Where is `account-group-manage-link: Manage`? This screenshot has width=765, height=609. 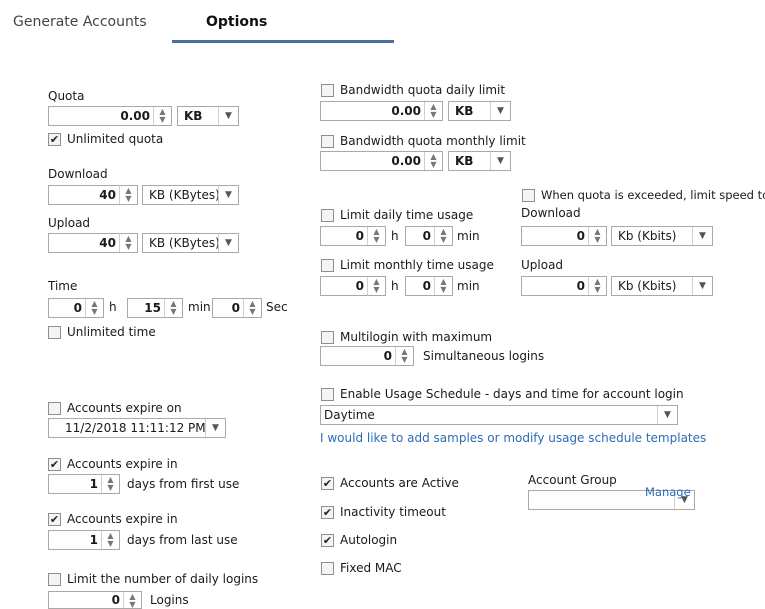
account-group-manage-link: Manage is located at coordinates (668, 492).